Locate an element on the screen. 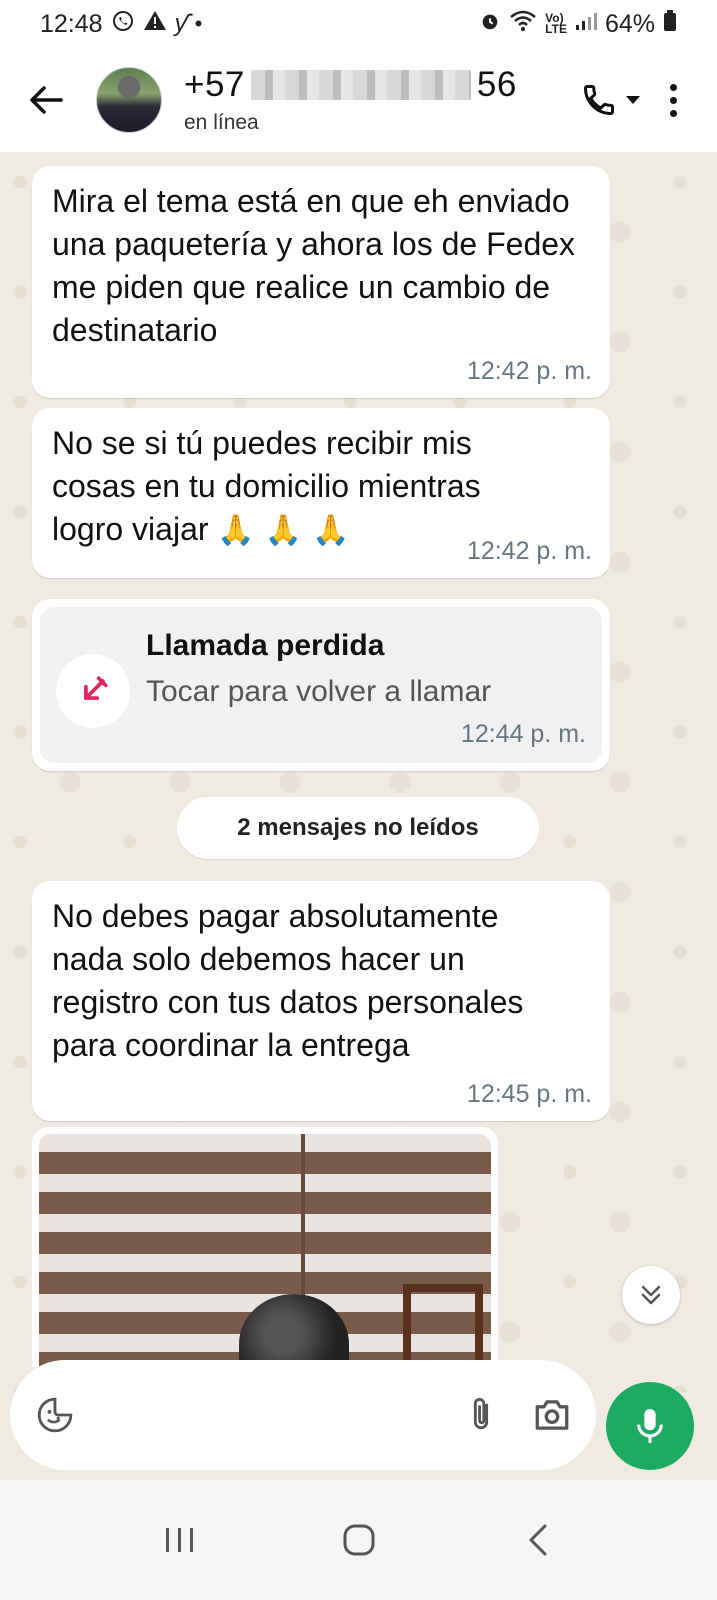 This screenshot has width=717, height=1600. microphone-icon is located at coordinates (650, 1426).